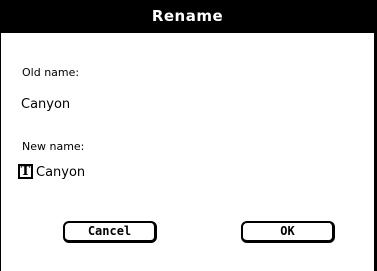  I want to click on text-type-icon: T, so click(25, 171).